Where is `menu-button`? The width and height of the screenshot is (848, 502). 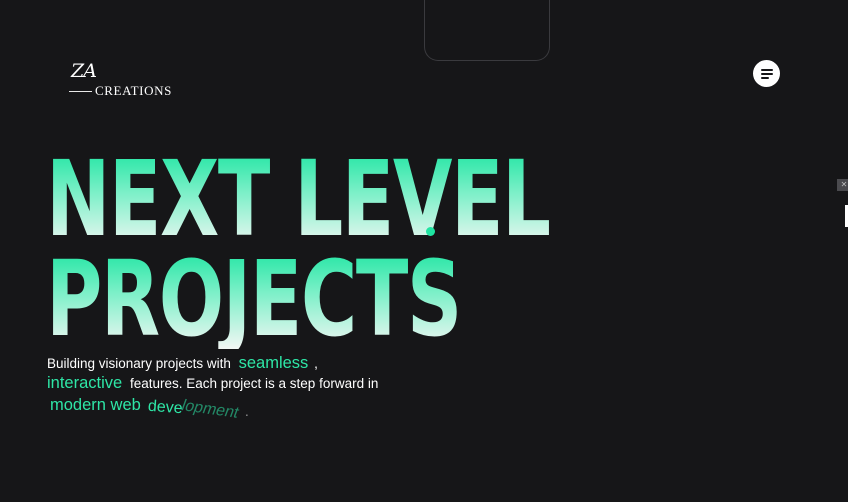 menu-button is located at coordinates (766, 73).